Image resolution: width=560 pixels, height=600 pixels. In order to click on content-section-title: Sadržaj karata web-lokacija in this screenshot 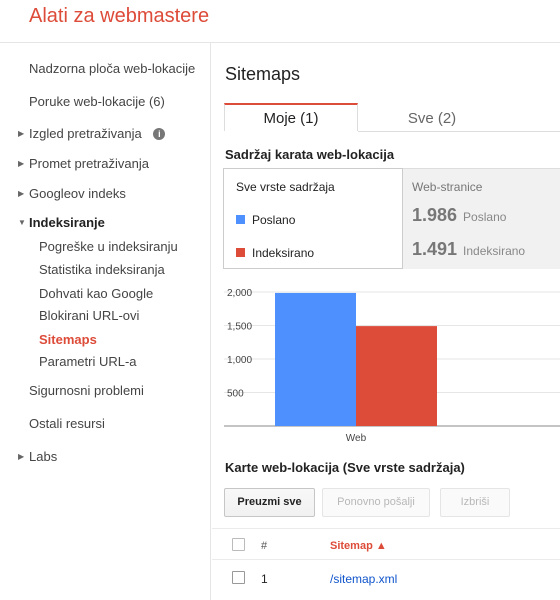, I will do `click(310, 154)`.